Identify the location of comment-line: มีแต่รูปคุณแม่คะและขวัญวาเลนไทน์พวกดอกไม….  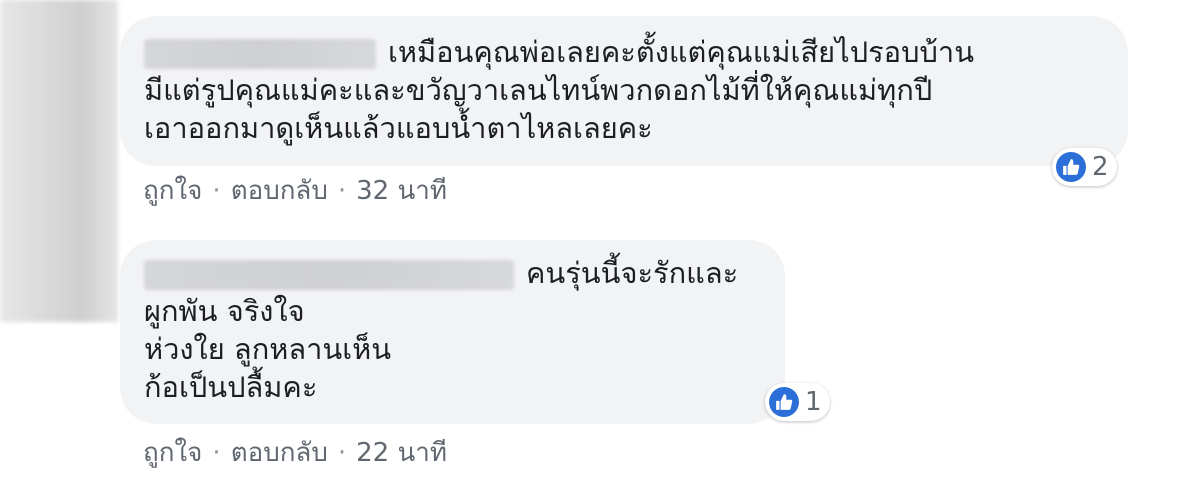
(538, 90).